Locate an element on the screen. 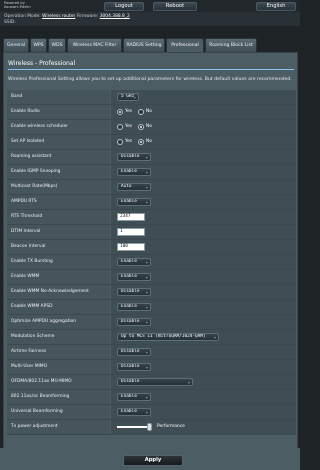  rts-threshold-input: 2347 is located at coordinates (131, 217).